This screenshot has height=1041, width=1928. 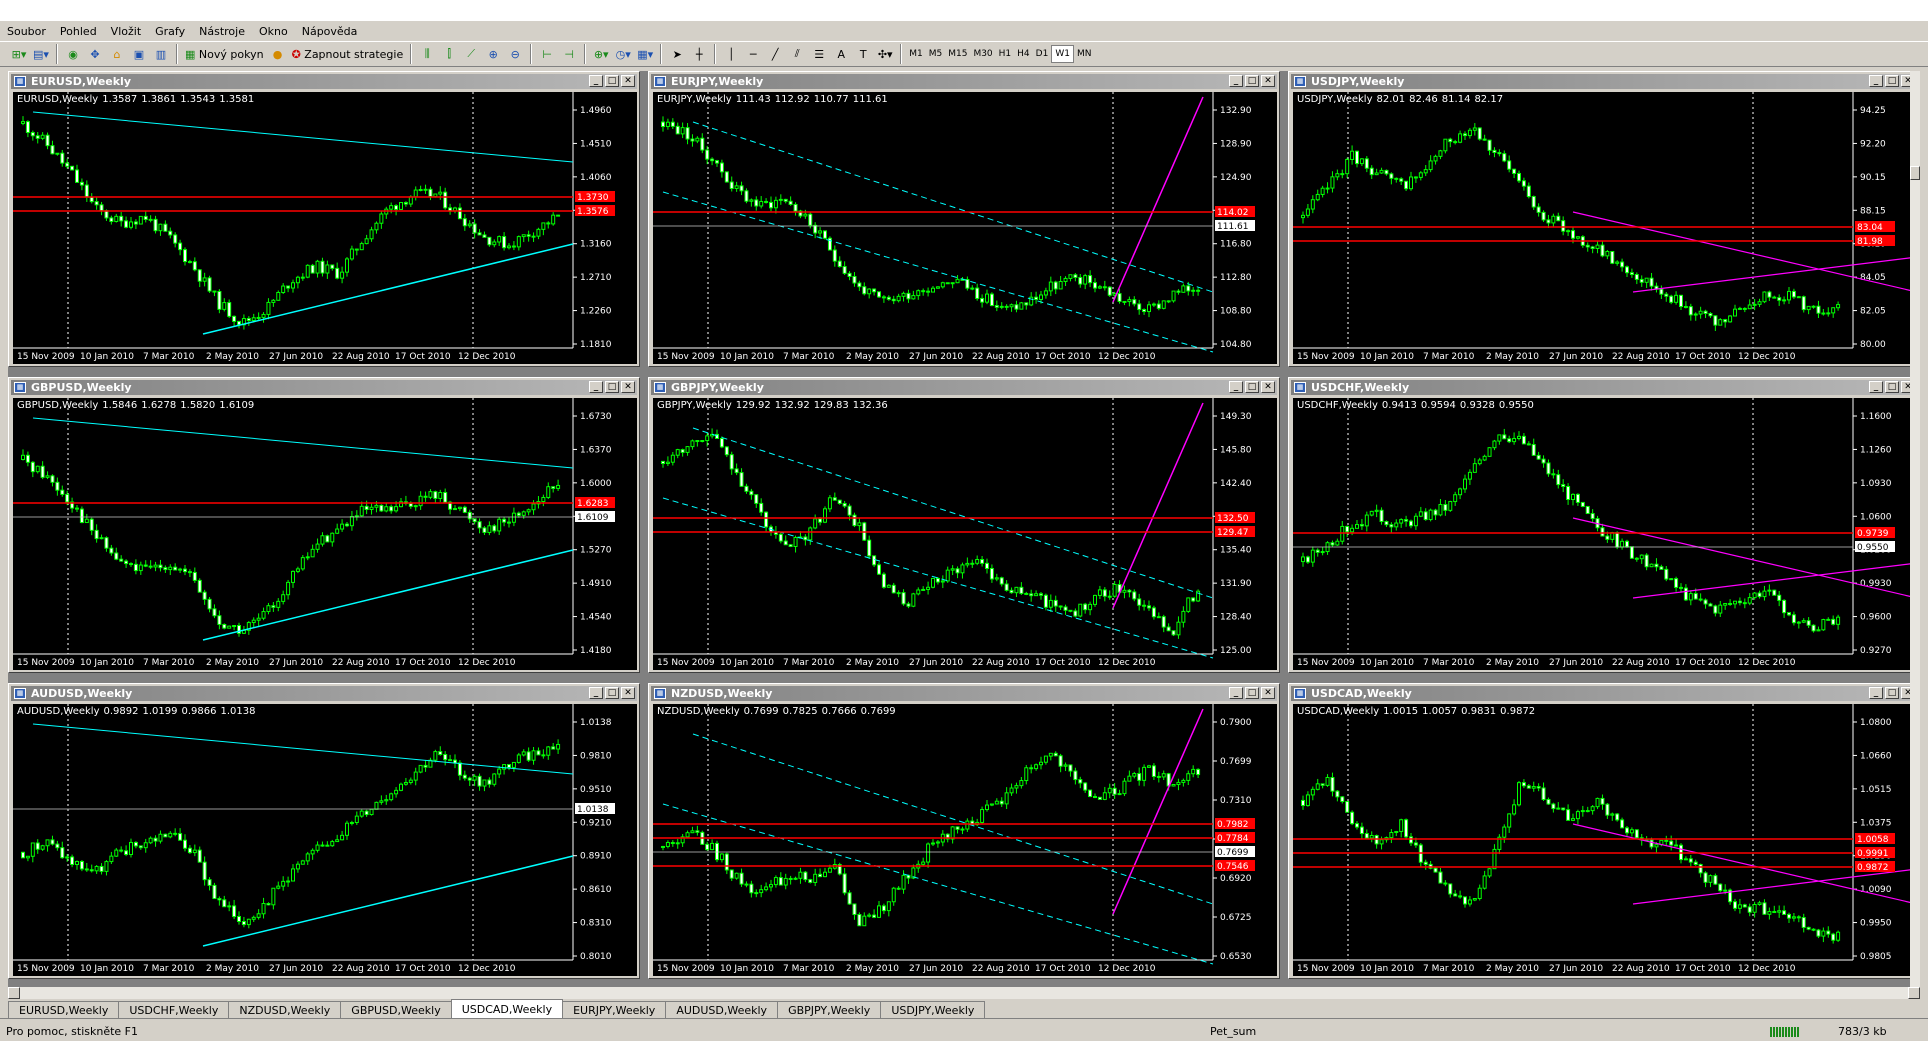 What do you see at coordinates (933, 1009) in the screenshot?
I see `tab-usdjpy: USDJPY,Weekly` at bounding box center [933, 1009].